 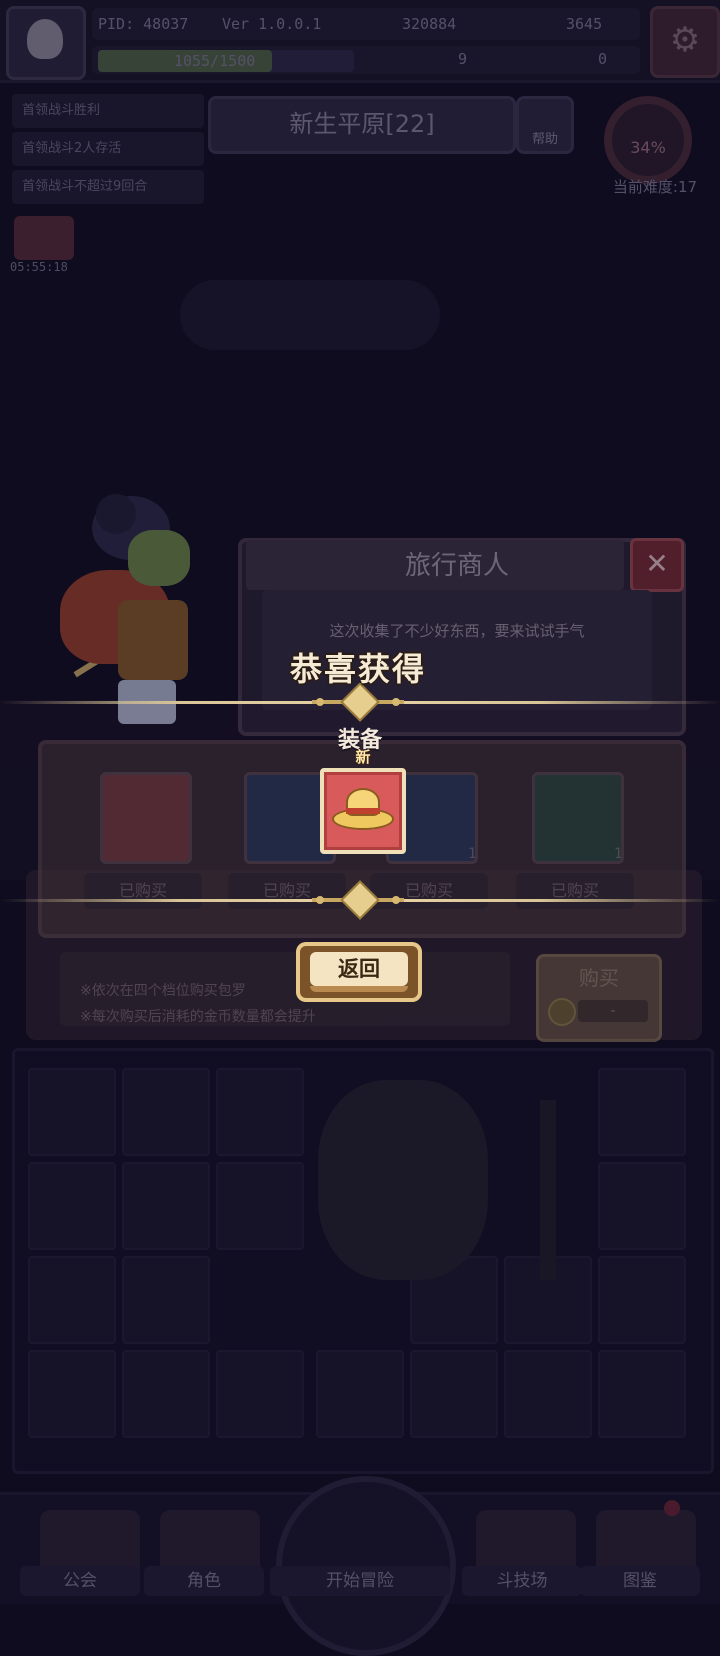 I want to click on return-button: 返回, so click(x=359, y=972).